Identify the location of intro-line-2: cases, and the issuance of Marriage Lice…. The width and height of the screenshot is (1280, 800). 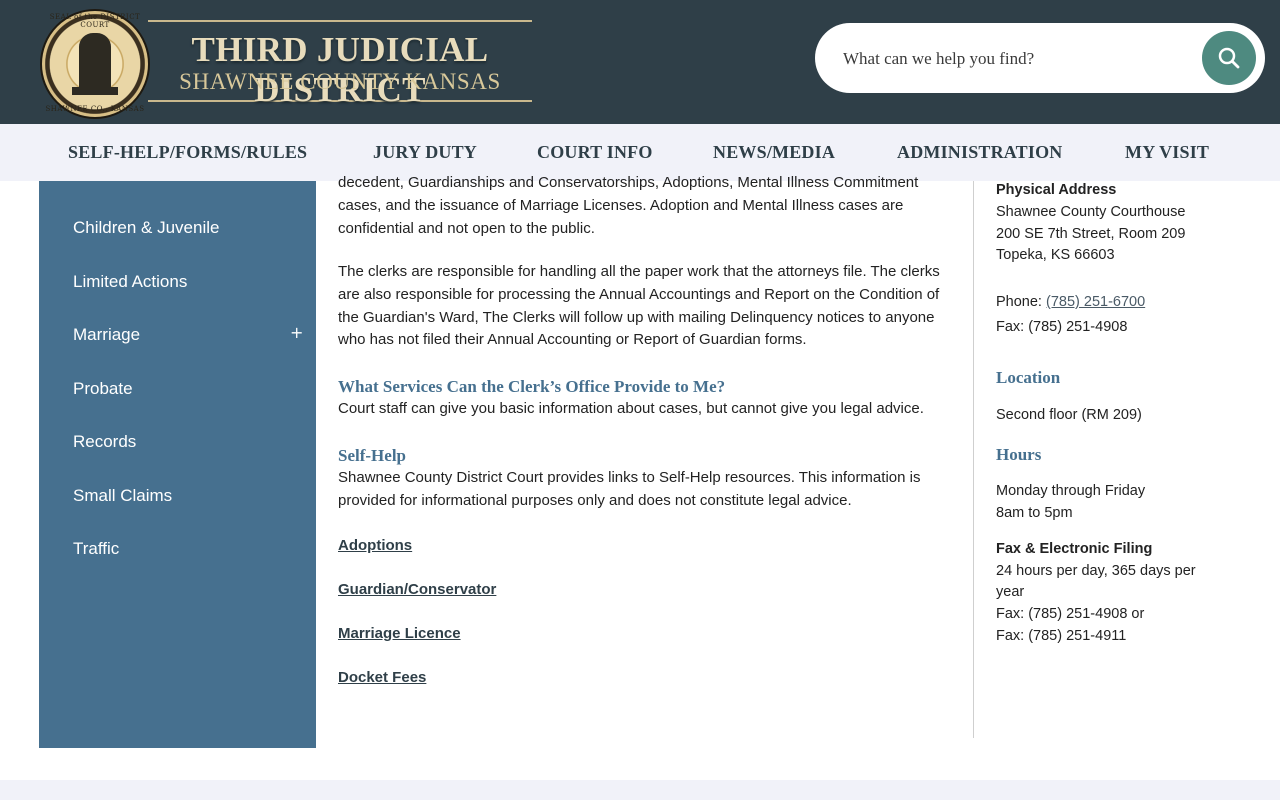
(621, 205).